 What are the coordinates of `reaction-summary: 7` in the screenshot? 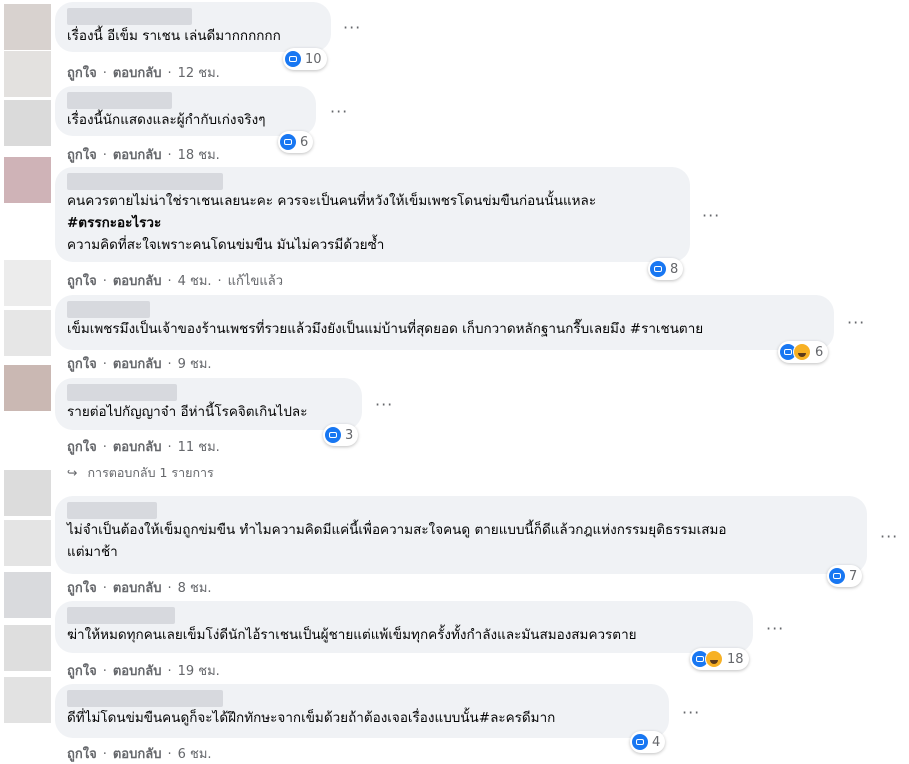 It's located at (845, 576).